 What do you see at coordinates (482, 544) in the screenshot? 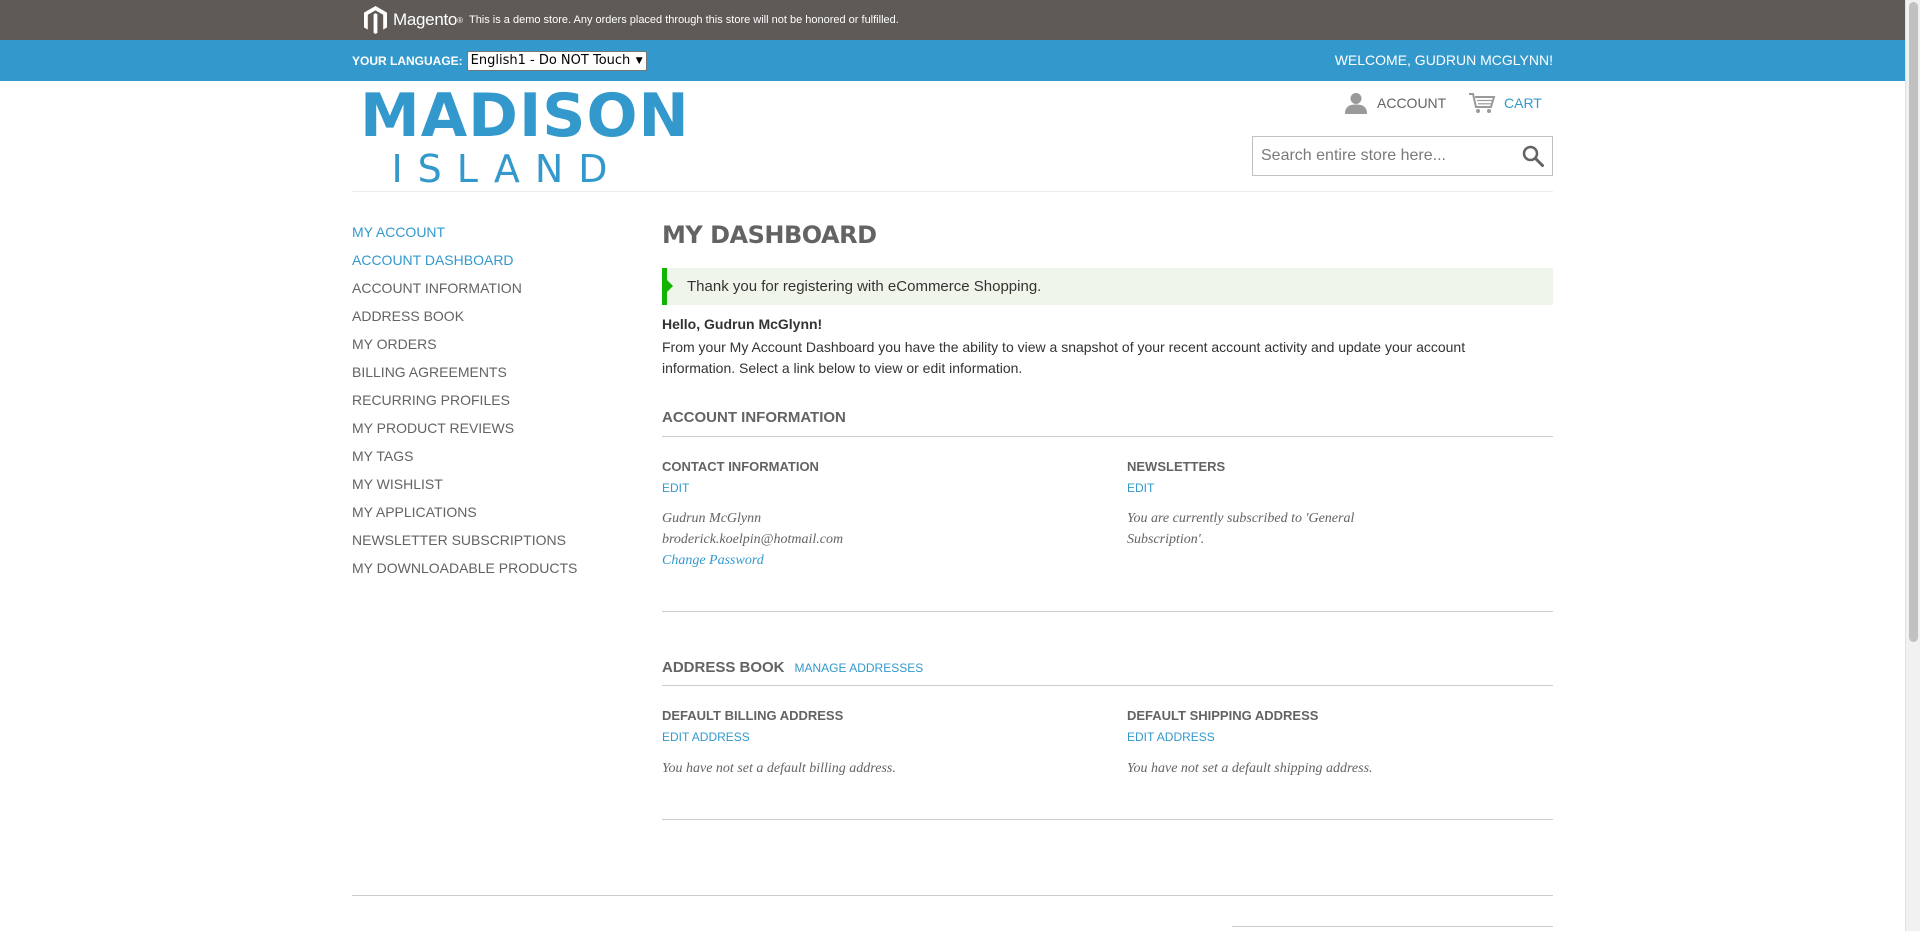
I see `sidebar-item-newsletter-subscriptions: Newsletter Subscriptions` at bounding box center [482, 544].